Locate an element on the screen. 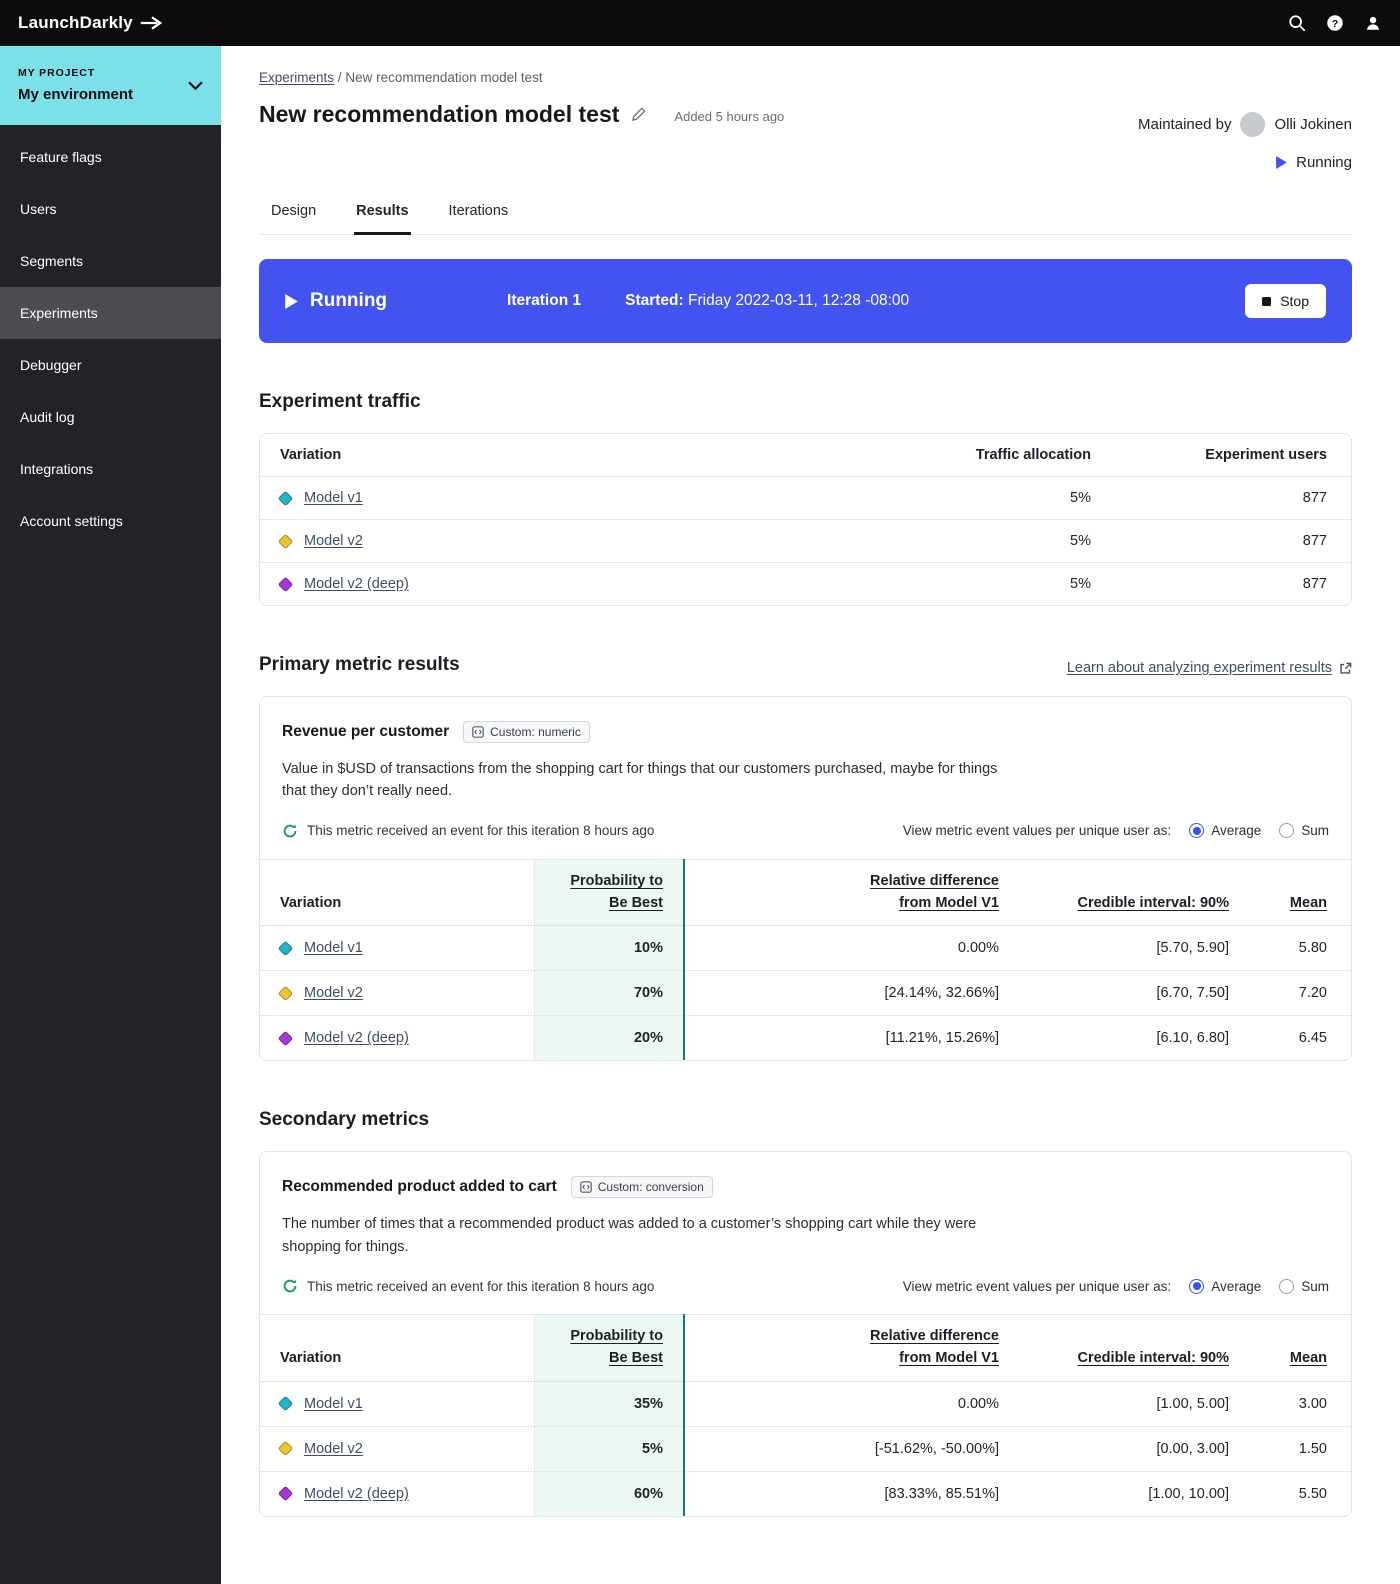  tab-bar: Design Results Iterations is located at coordinates (805, 219).